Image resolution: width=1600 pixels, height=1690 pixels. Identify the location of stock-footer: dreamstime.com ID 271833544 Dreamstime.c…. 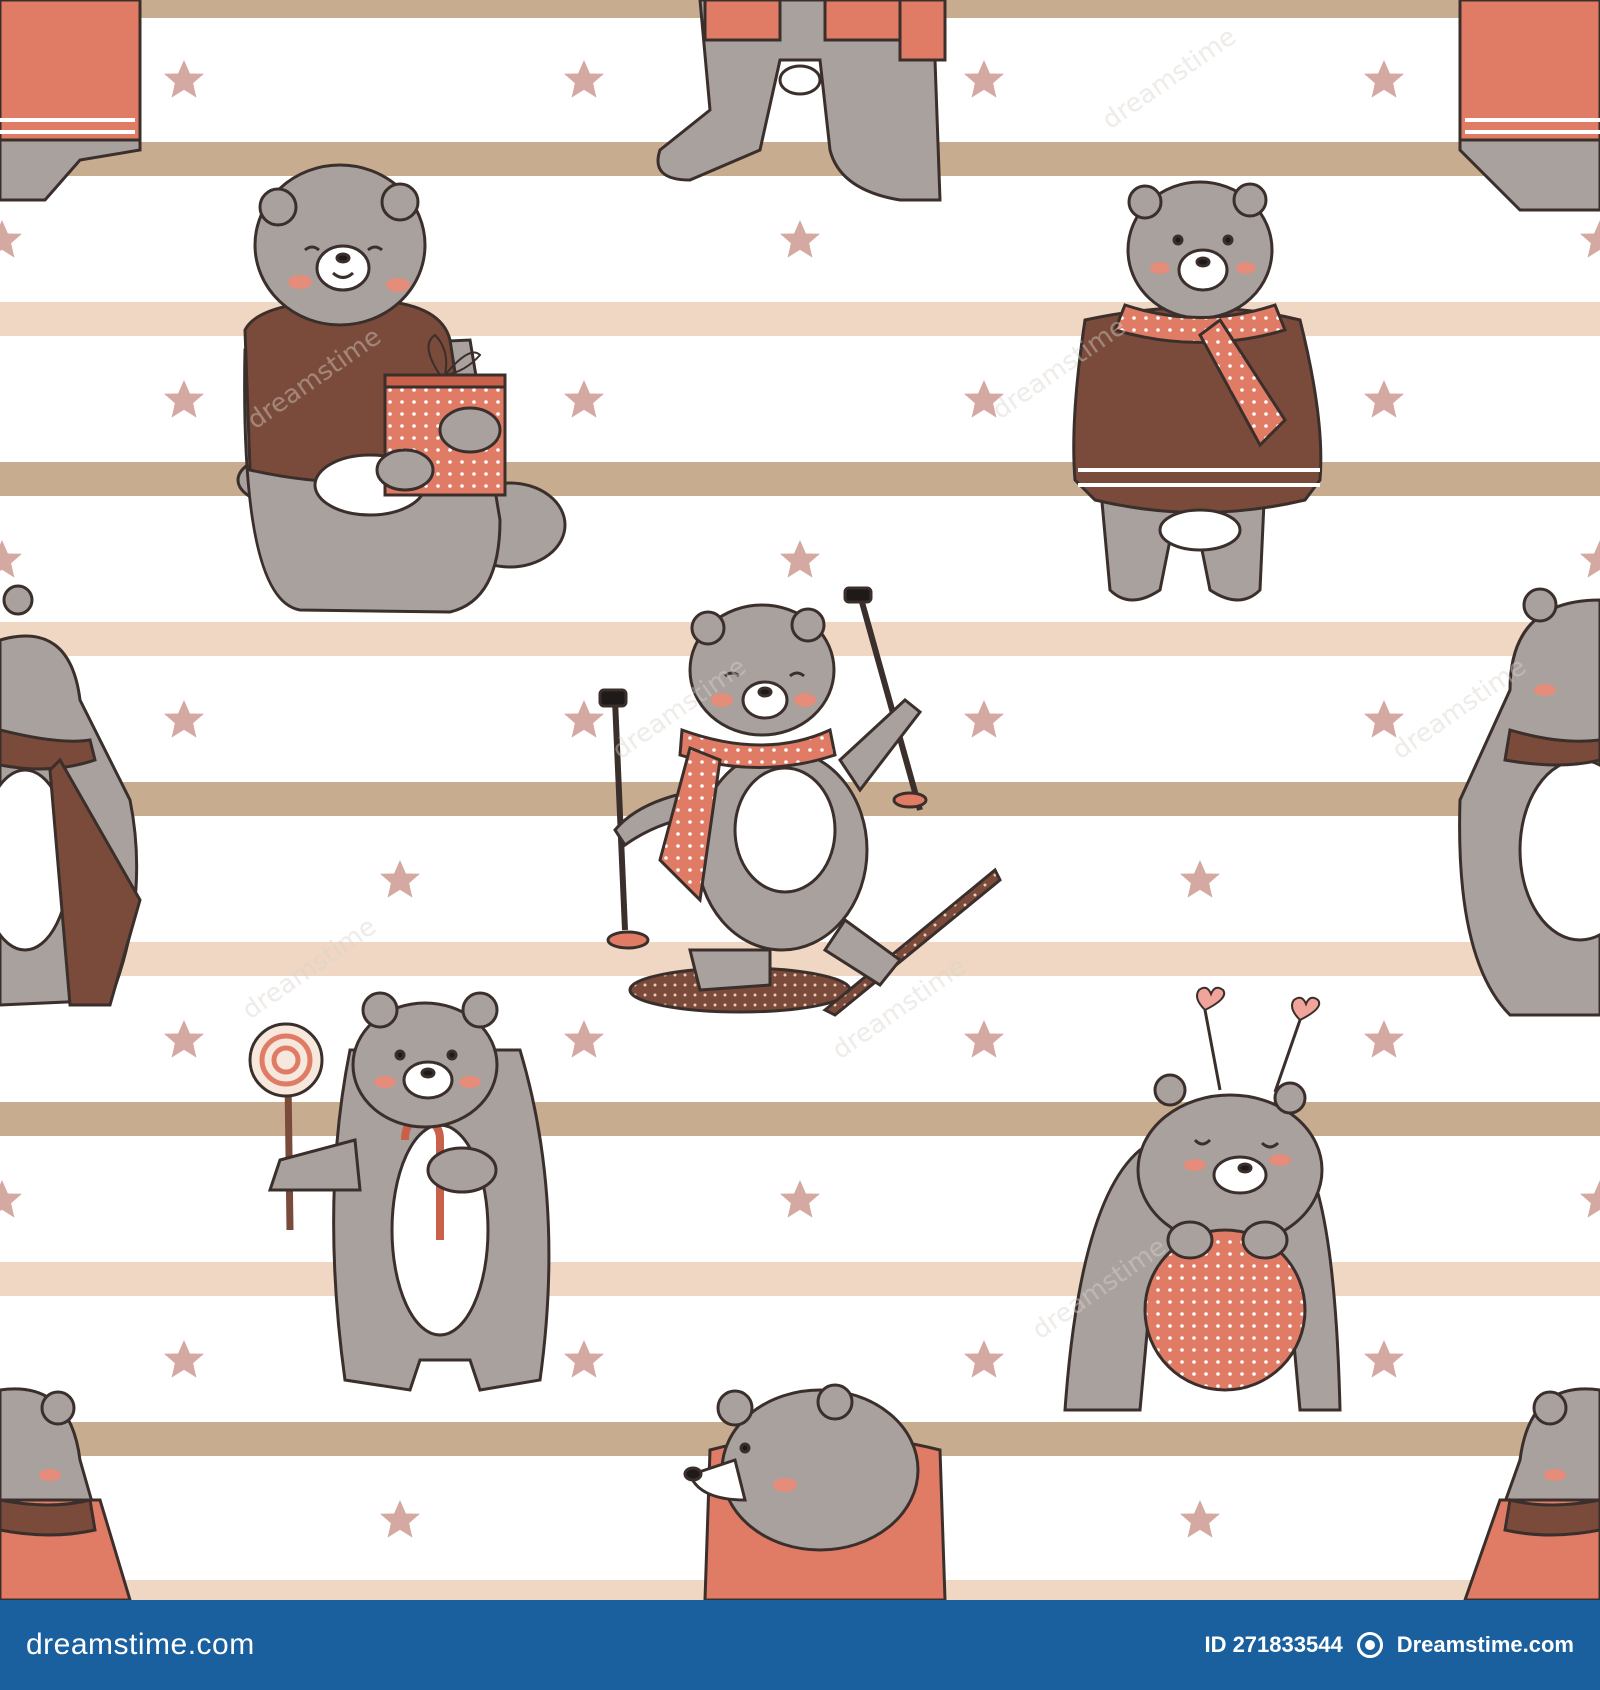
(800, 1645).